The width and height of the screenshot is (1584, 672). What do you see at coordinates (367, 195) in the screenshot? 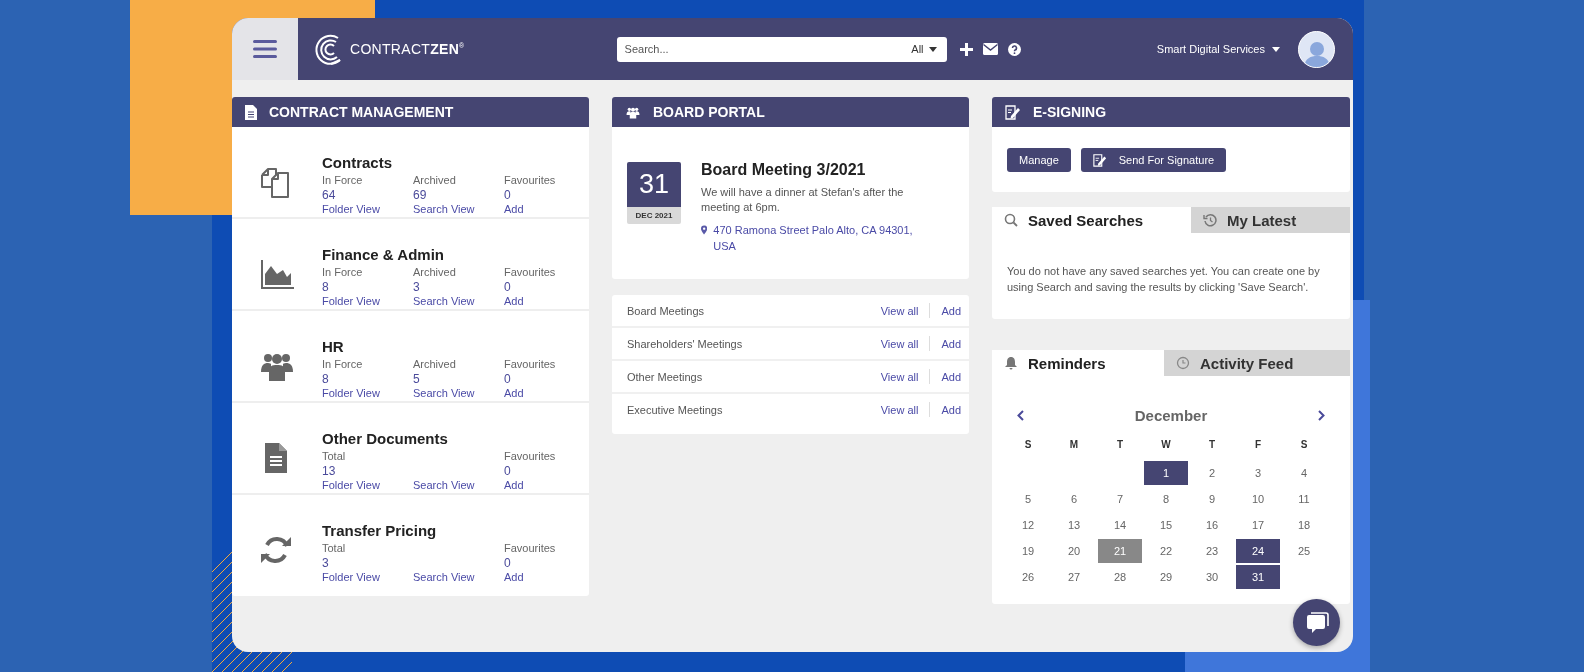
I see `stat-value: 64` at bounding box center [367, 195].